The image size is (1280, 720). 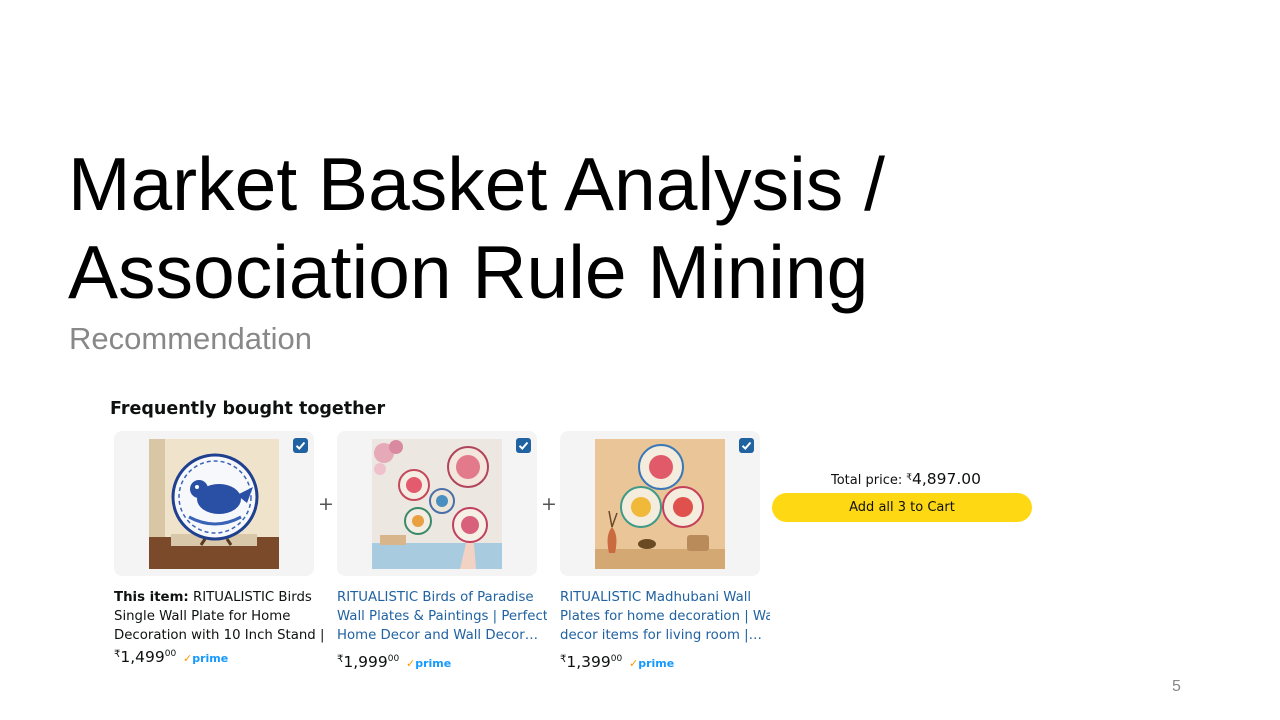 I want to click on total-price-label: Total price:, so click(x=867, y=480).